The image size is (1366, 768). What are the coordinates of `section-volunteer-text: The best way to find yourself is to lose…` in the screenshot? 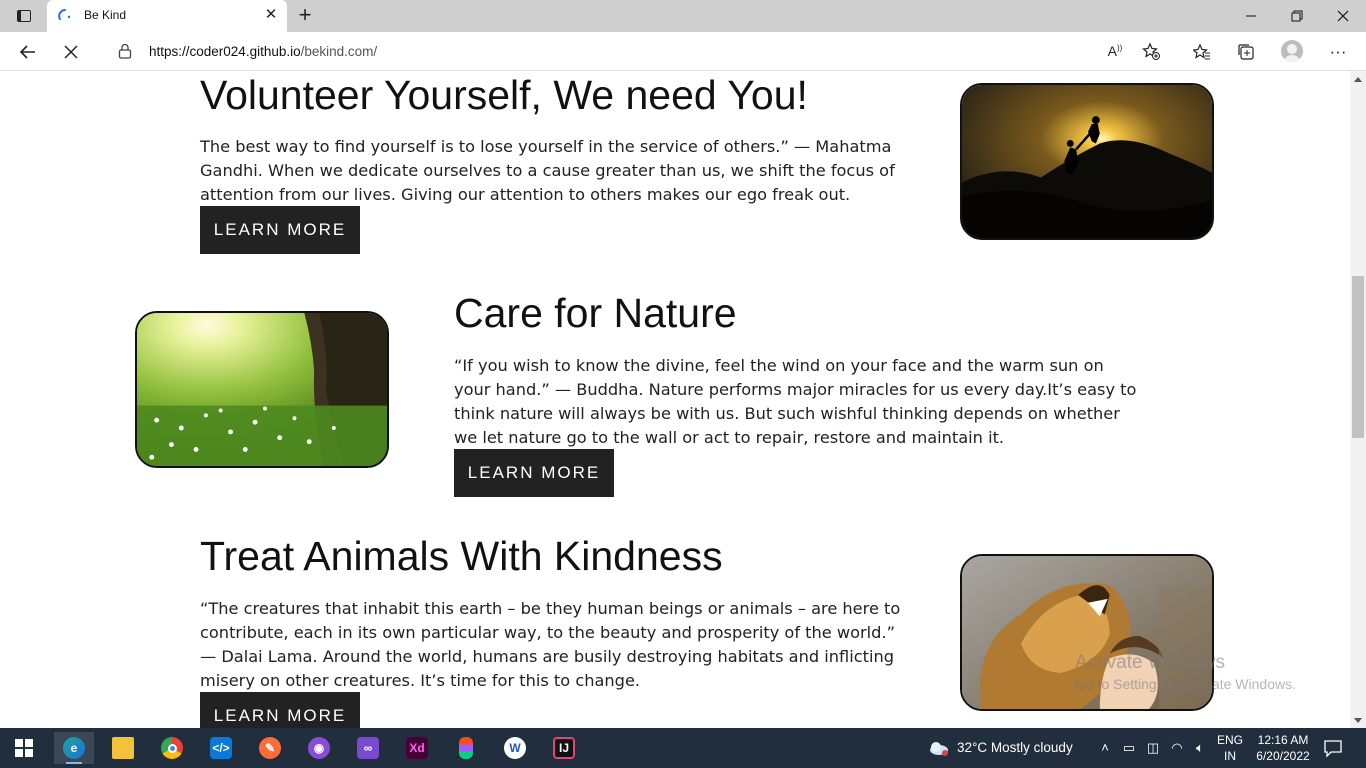 It's located at (547, 170).